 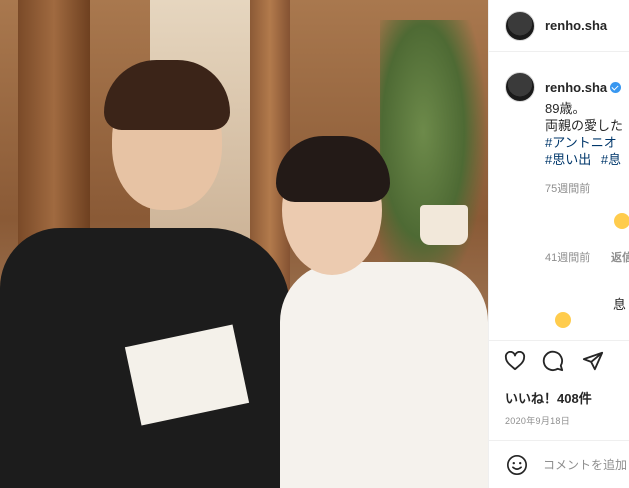 I want to click on caption-hashtag-2: #思い出, so click(x=568, y=159).